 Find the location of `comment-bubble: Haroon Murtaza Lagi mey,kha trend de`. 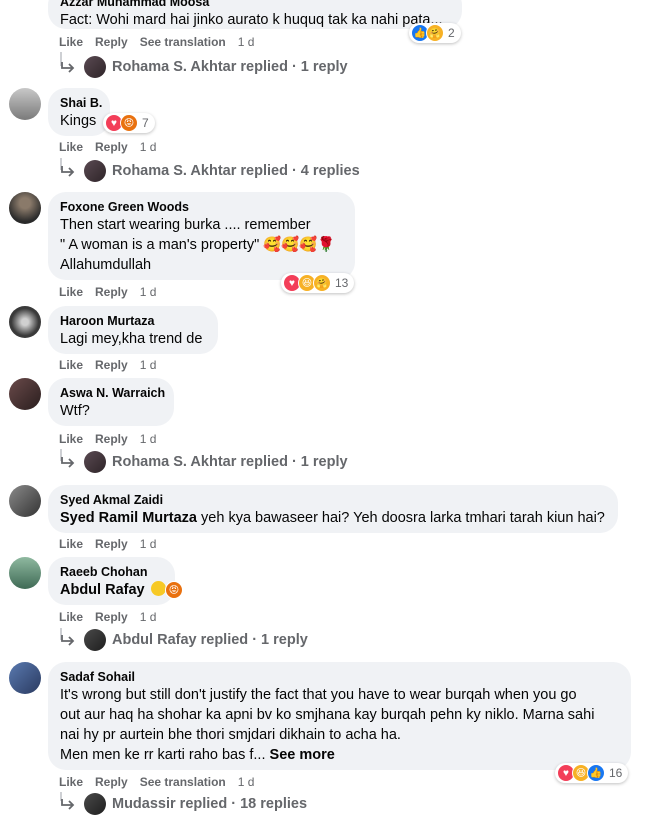

comment-bubble: Haroon Murtaza Lagi mey,kha trend de is located at coordinates (133, 330).